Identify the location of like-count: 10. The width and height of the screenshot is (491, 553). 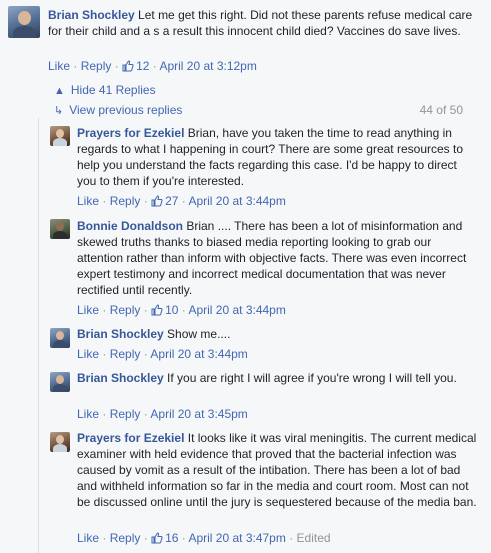
(166, 310).